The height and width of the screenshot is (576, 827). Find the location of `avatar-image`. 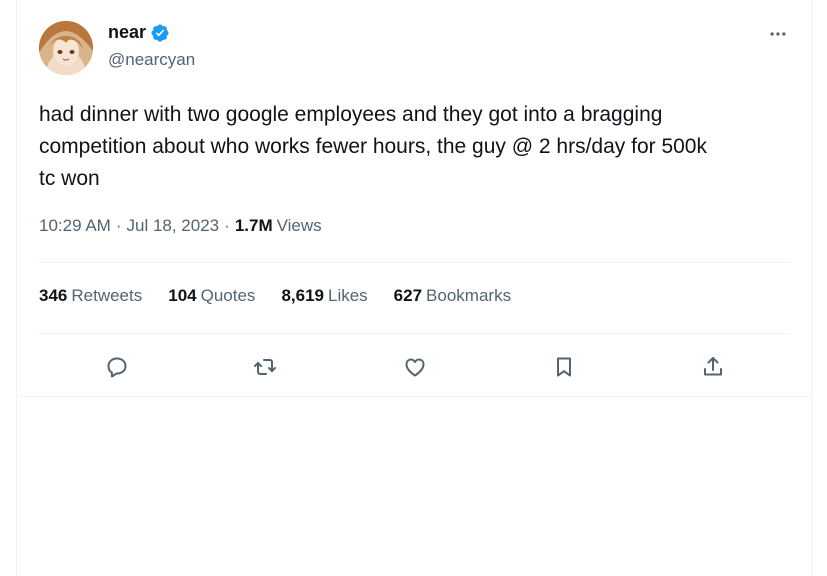

avatar-image is located at coordinates (66, 48).